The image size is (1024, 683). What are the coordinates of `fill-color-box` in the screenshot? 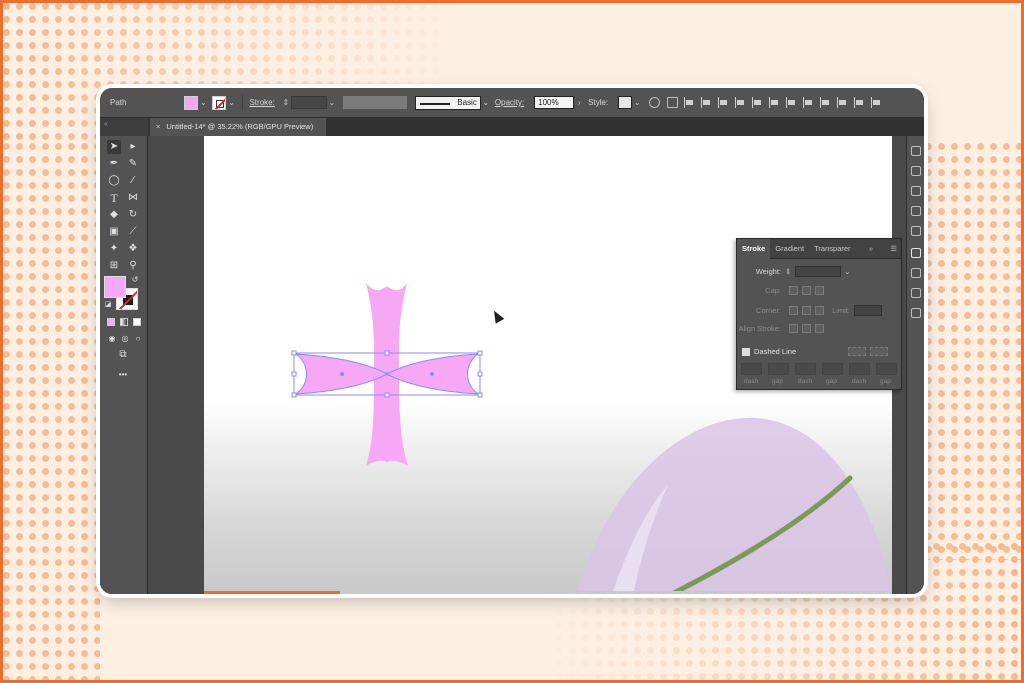 It's located at (115, 287).